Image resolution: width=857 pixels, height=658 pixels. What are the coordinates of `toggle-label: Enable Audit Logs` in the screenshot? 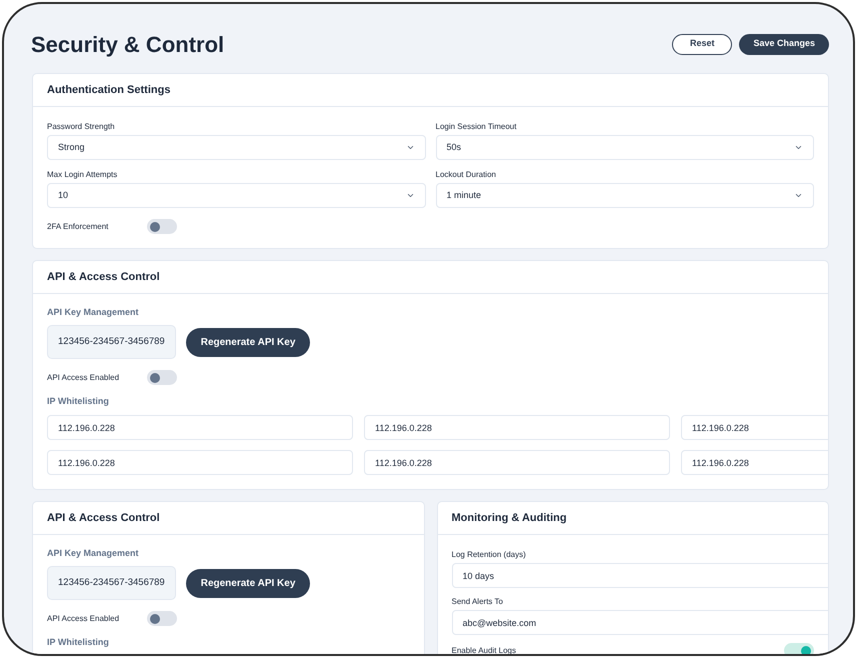 It's located at (484, 650).